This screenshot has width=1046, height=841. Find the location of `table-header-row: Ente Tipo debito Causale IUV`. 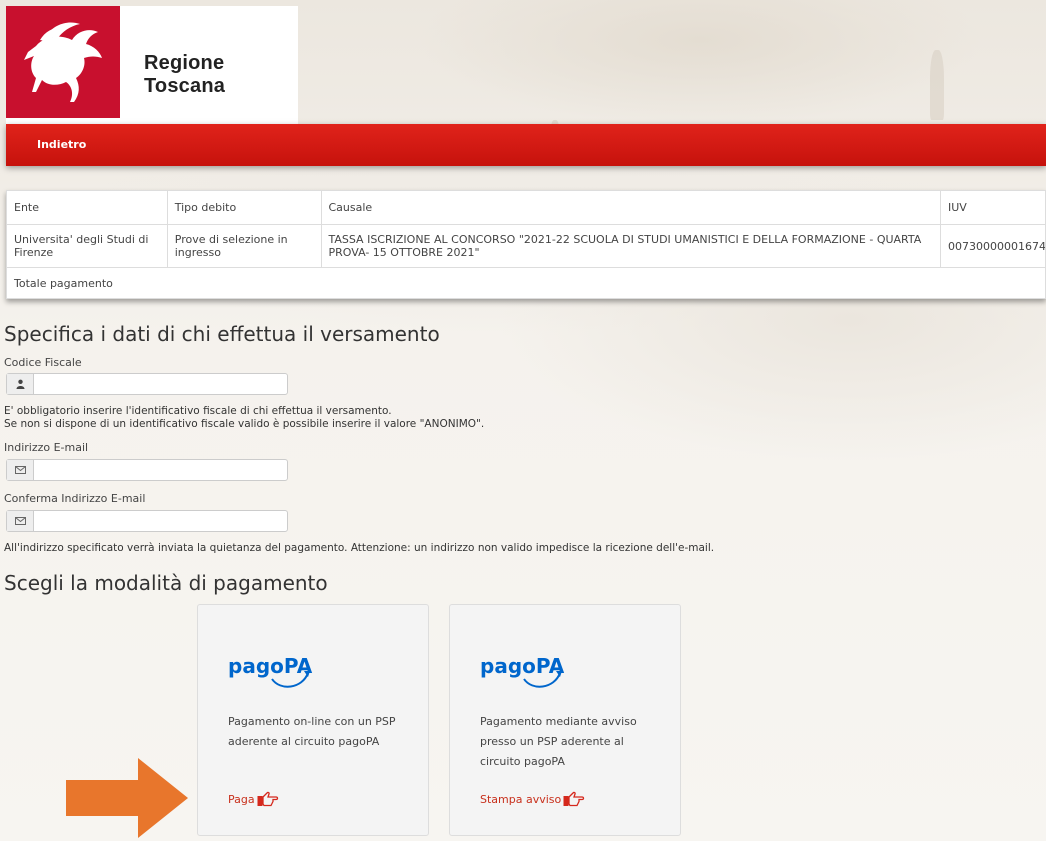

table-header-row: Ente Tipo debito Causale IUV is located at coordinates (526, 207).